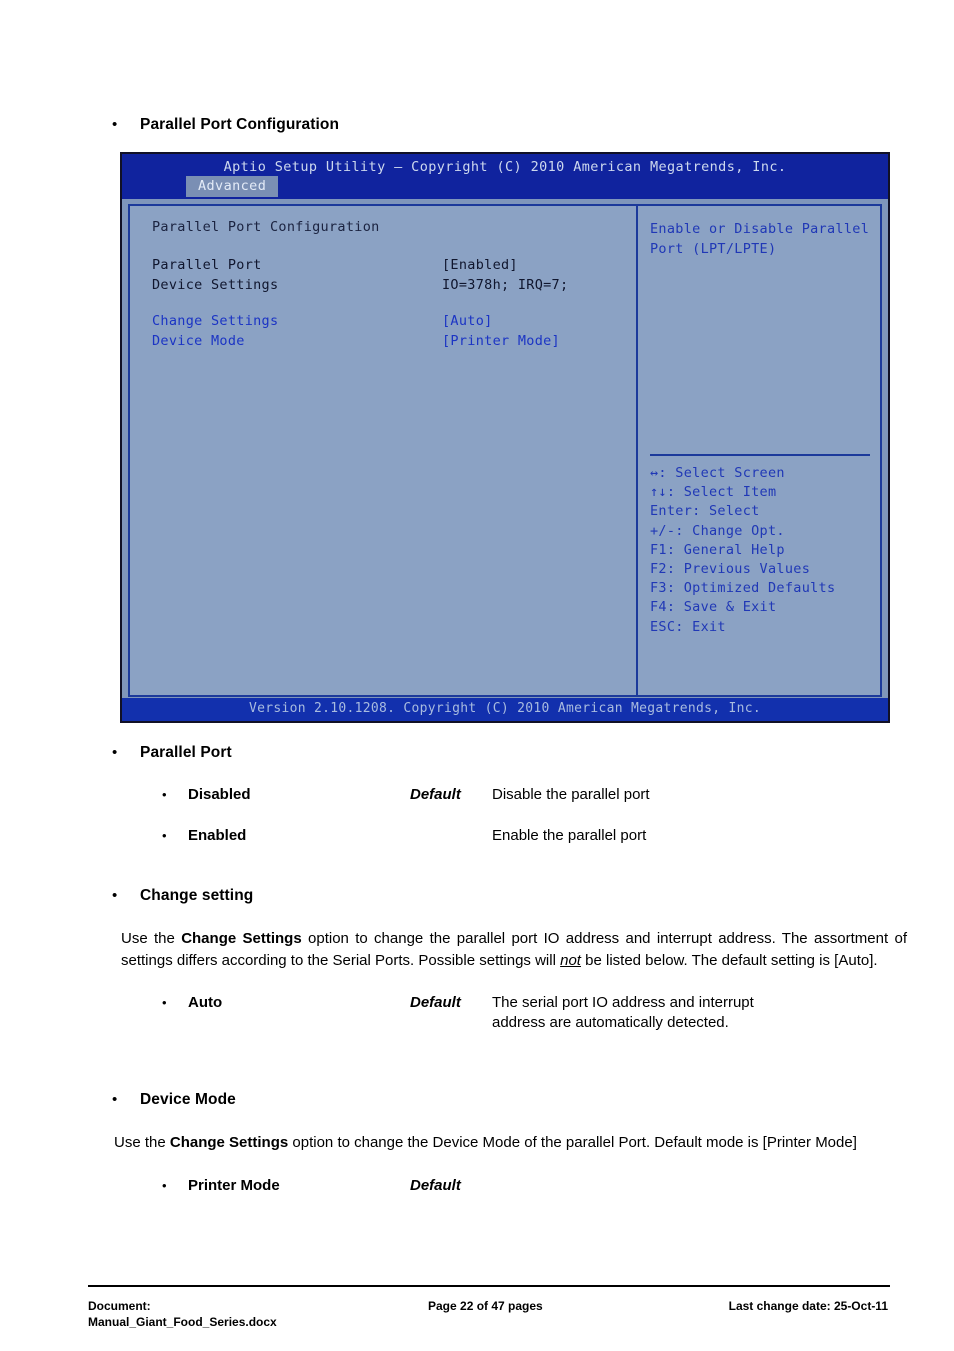 This screenshot has width=954, height=1351. Describe the element at coordinates (717, 549) in the screenshot. I see `bios-key-f1-general-help: F1: General Help` at that location.